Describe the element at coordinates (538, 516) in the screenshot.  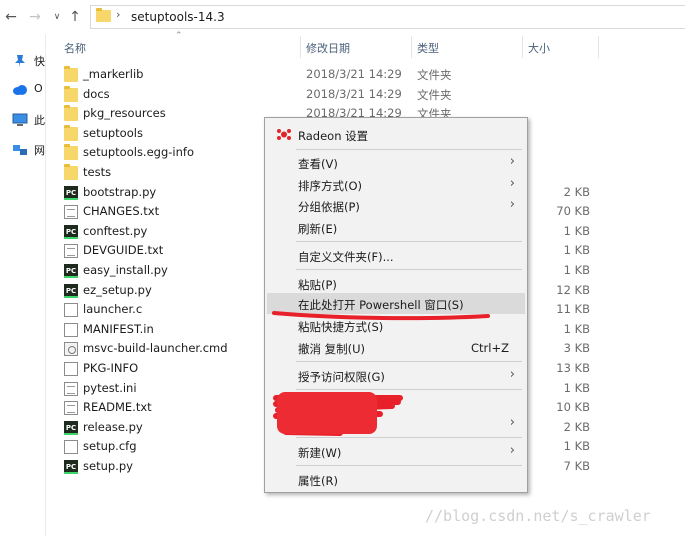
I see `watermark: //blog.csdn.net/s_crawler` at that location.